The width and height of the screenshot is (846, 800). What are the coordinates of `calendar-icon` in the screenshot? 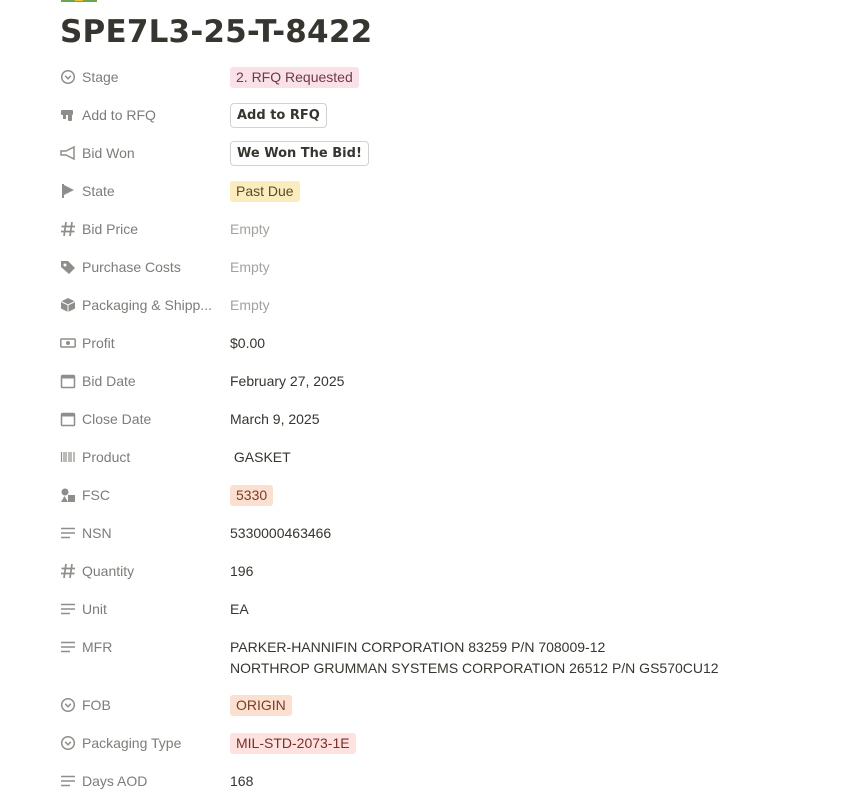 It's located at (68, 381).